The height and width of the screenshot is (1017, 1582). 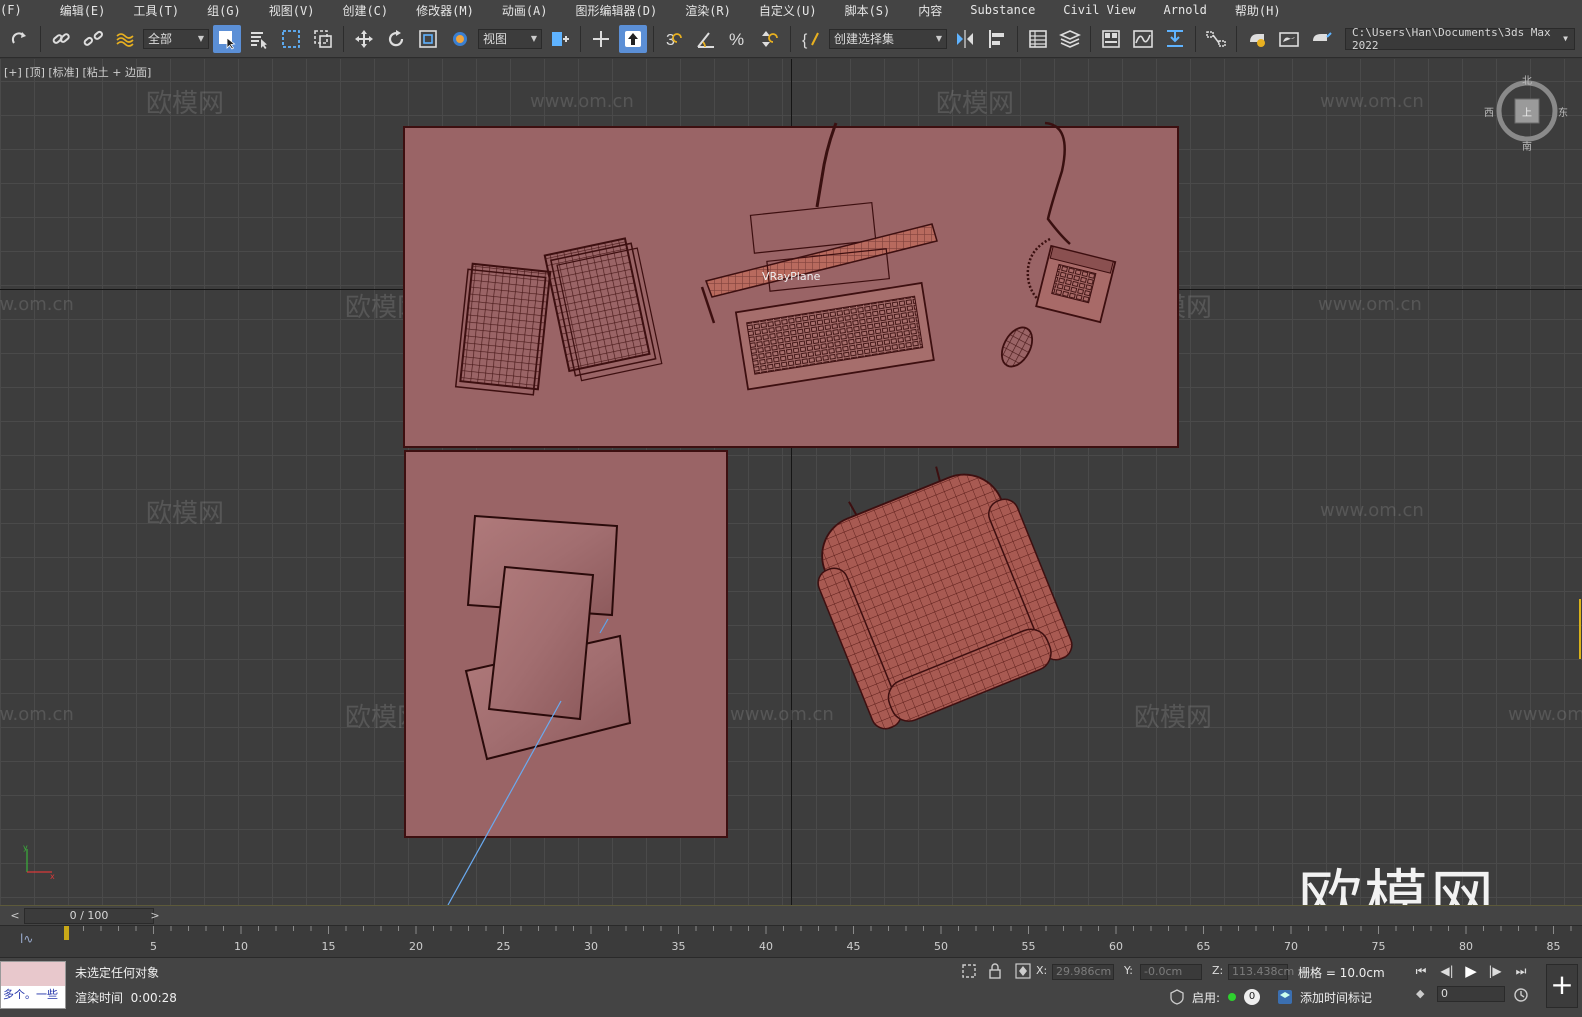 I want to click on render-production-icon, so click(x=1321, y=39).